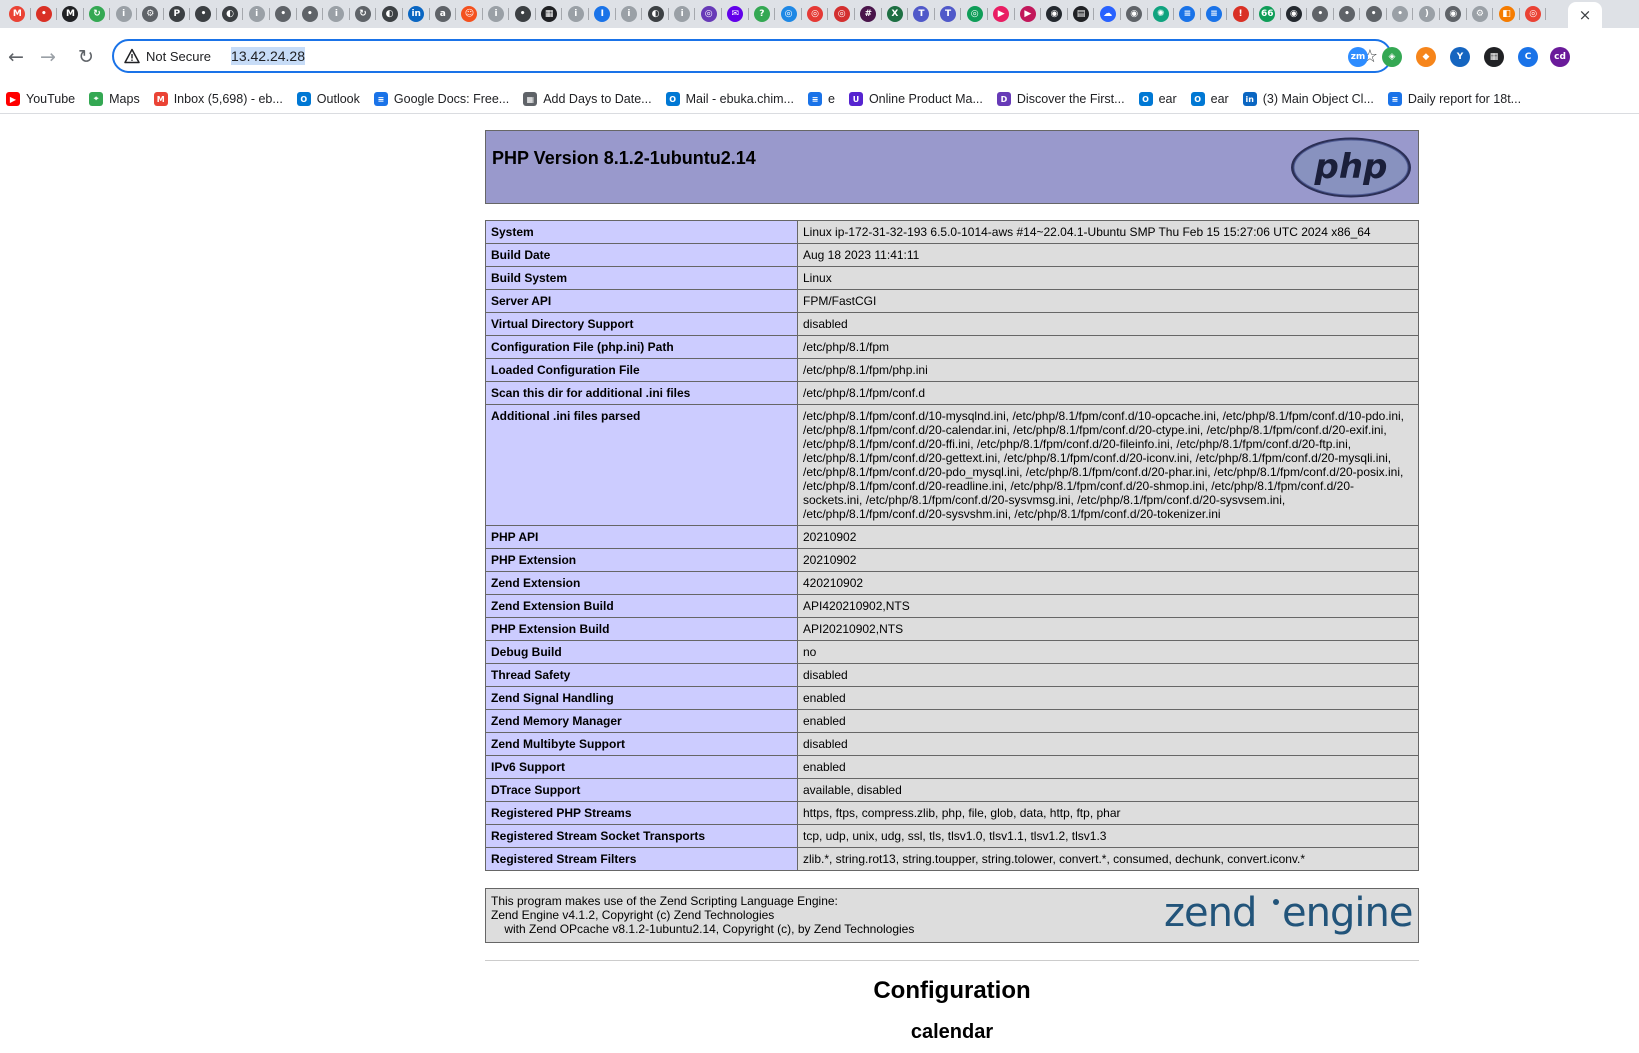 The height and width of the screenshot is (1053, 1639). I want to click on browser-tab: P, so click(177, 14).